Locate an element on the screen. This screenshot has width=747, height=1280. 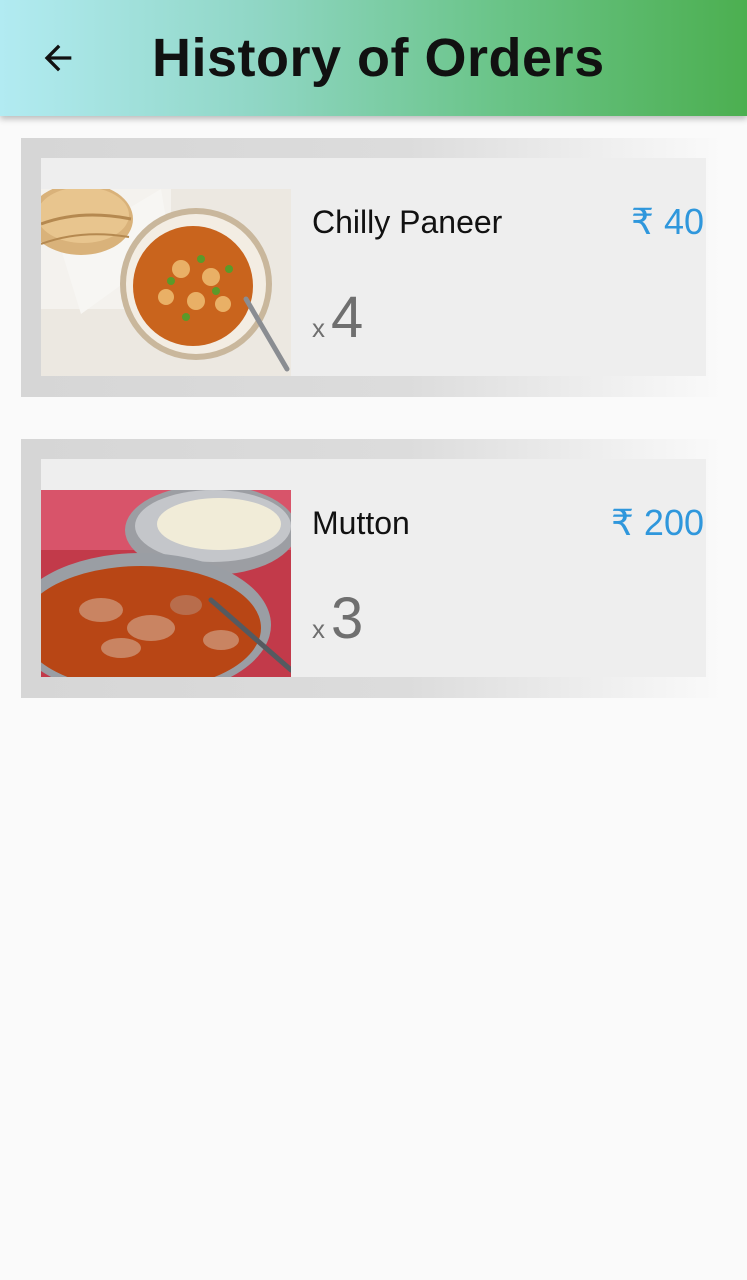
page-title: History of Orders is located at coordinates (378, 58).